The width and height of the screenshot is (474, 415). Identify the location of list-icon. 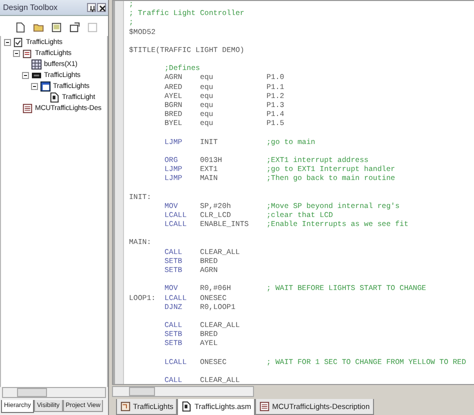
(27, 53).